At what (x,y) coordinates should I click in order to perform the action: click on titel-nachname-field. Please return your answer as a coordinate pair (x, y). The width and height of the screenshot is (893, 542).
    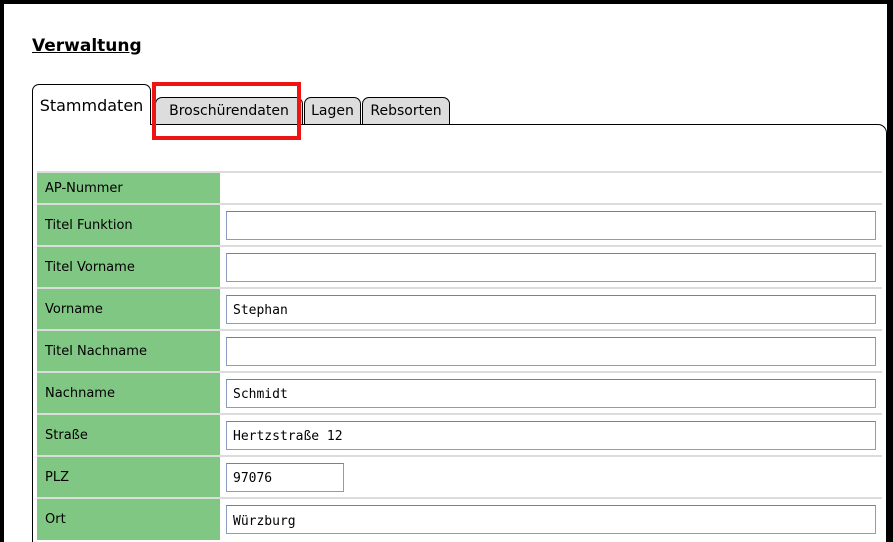
    Looking at the image, I should click on (551, 351).